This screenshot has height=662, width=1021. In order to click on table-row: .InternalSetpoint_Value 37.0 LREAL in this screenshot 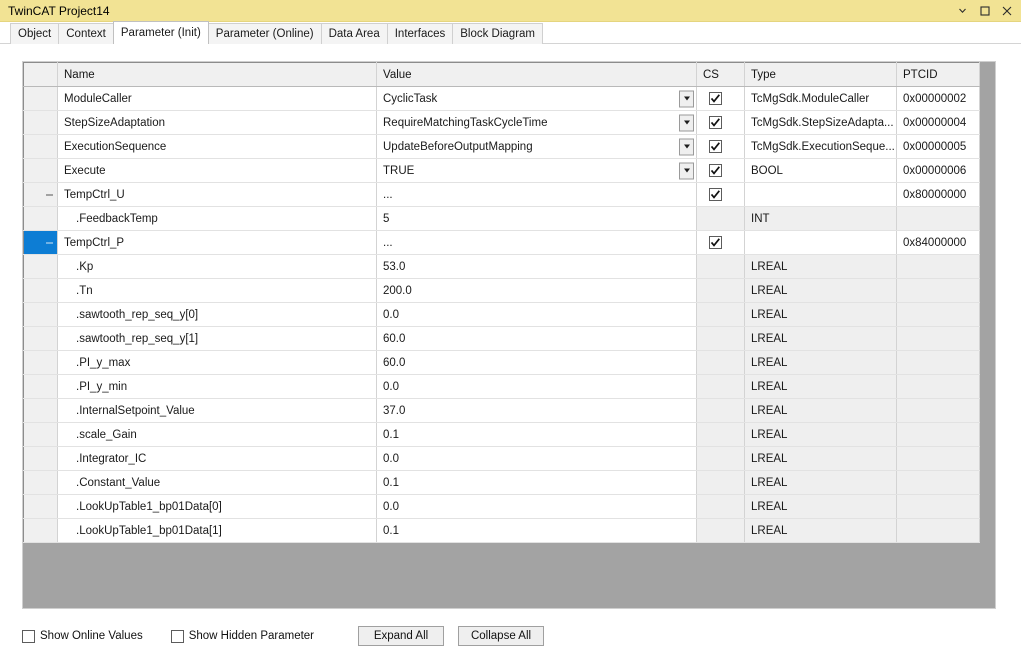, I will do `click(501, 410)`.